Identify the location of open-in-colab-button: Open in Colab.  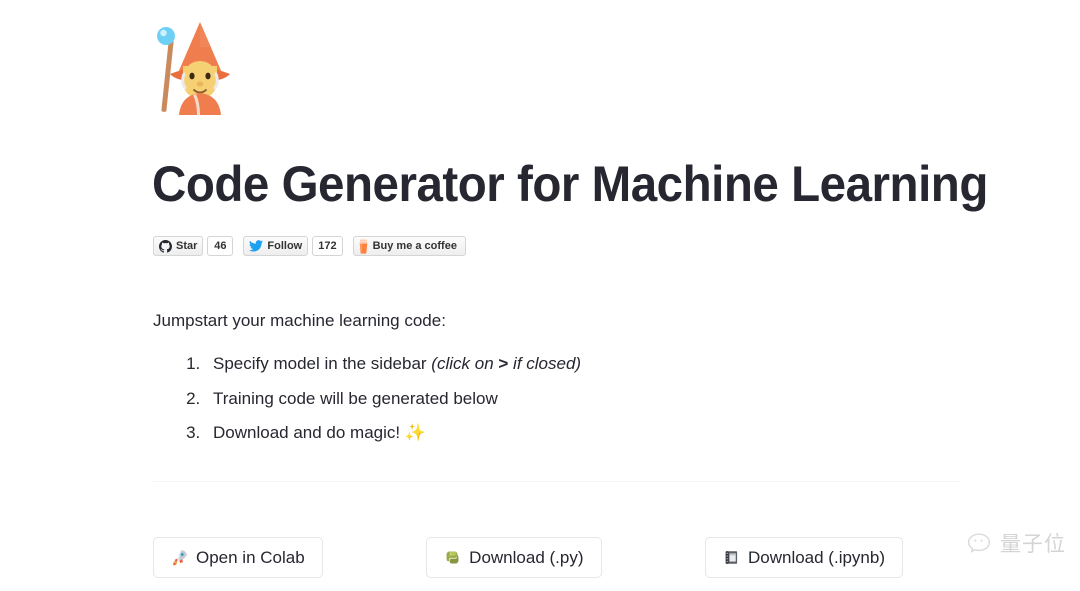
(238, 557).